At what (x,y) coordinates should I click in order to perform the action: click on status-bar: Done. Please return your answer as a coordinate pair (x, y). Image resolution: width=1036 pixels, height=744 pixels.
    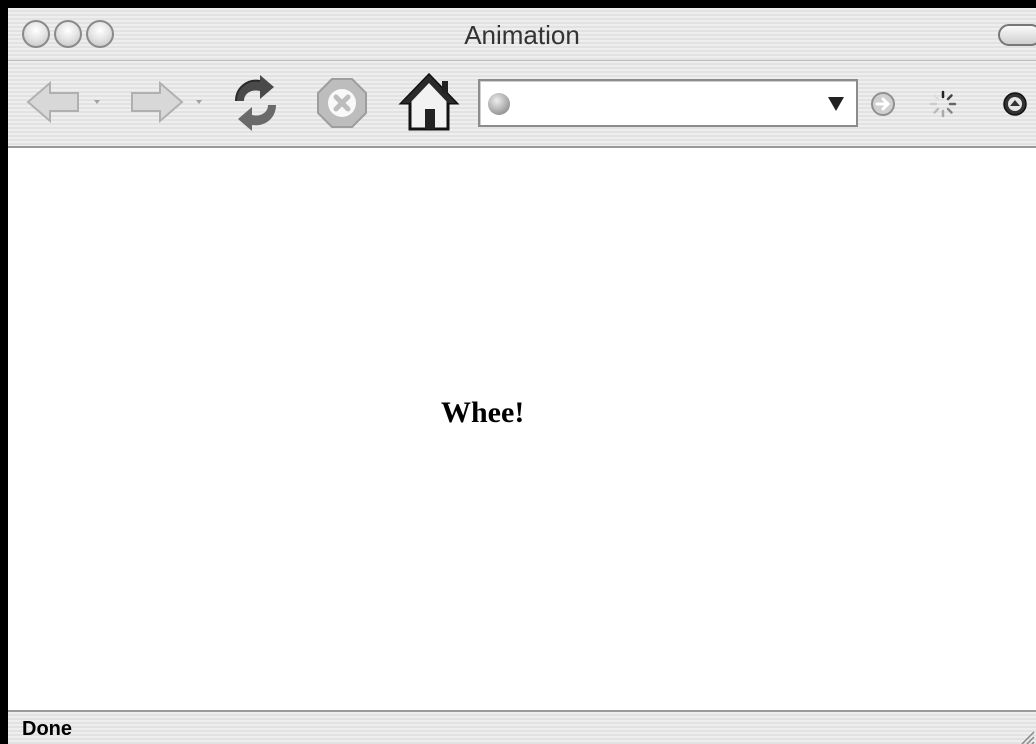
    Looking at the image, I should click on (522, 727).